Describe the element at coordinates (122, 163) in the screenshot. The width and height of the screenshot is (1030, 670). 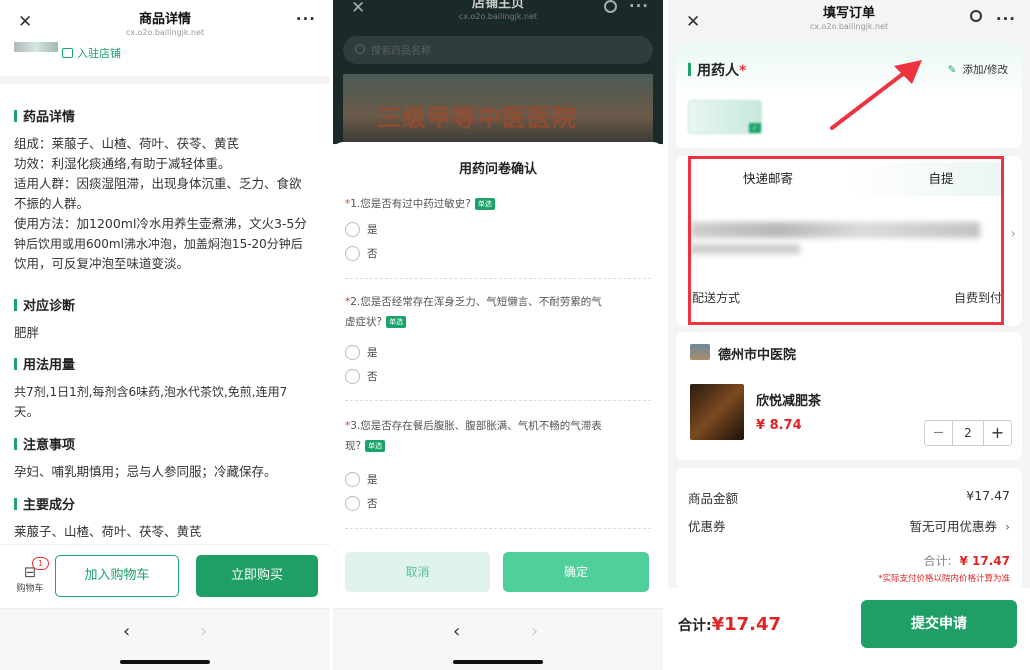
I see `text-line: 功效：利湿化痰通络,有助于减轻体重。` at that location.